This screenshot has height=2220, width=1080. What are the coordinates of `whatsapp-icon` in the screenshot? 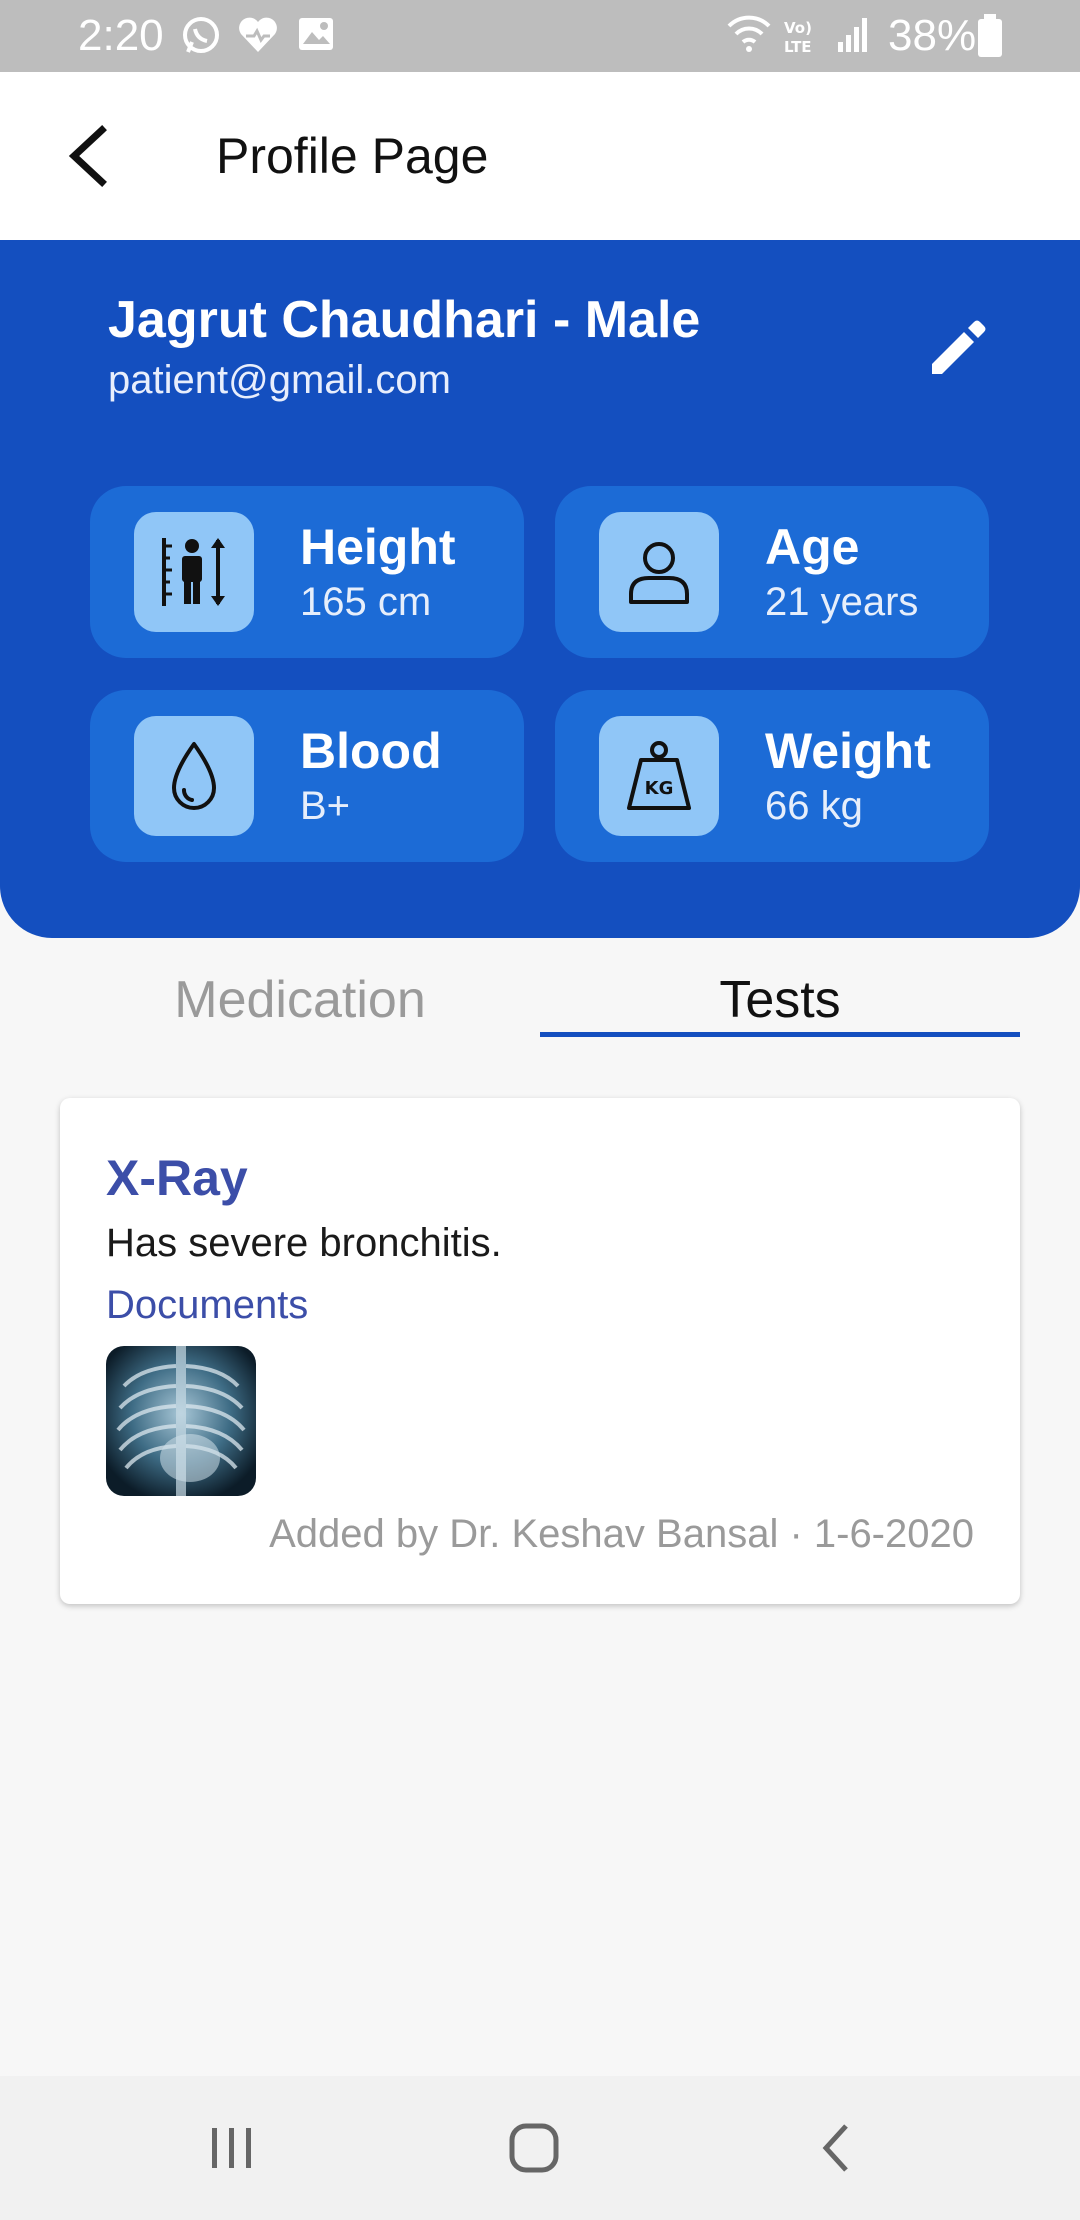 It's located at (201, 37).